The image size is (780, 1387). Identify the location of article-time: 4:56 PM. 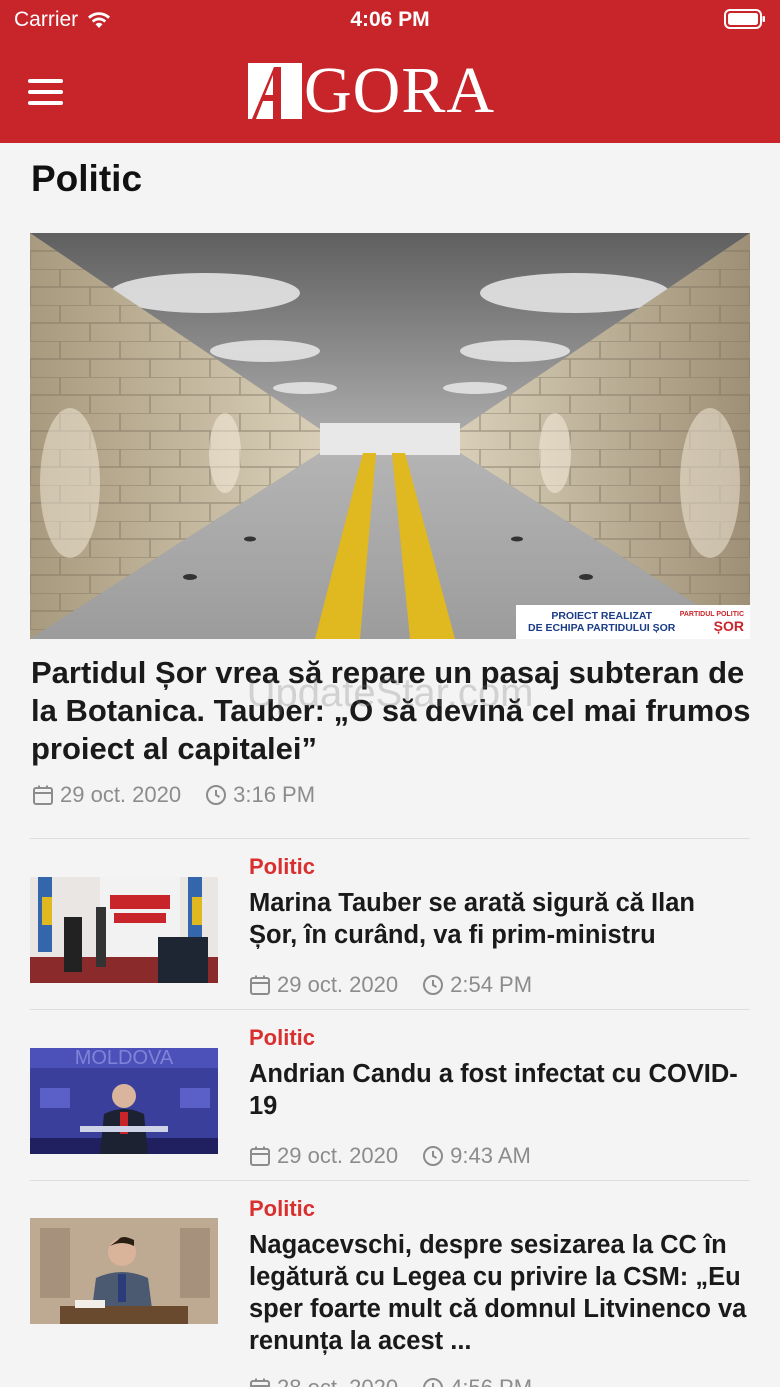
(491, 1381).